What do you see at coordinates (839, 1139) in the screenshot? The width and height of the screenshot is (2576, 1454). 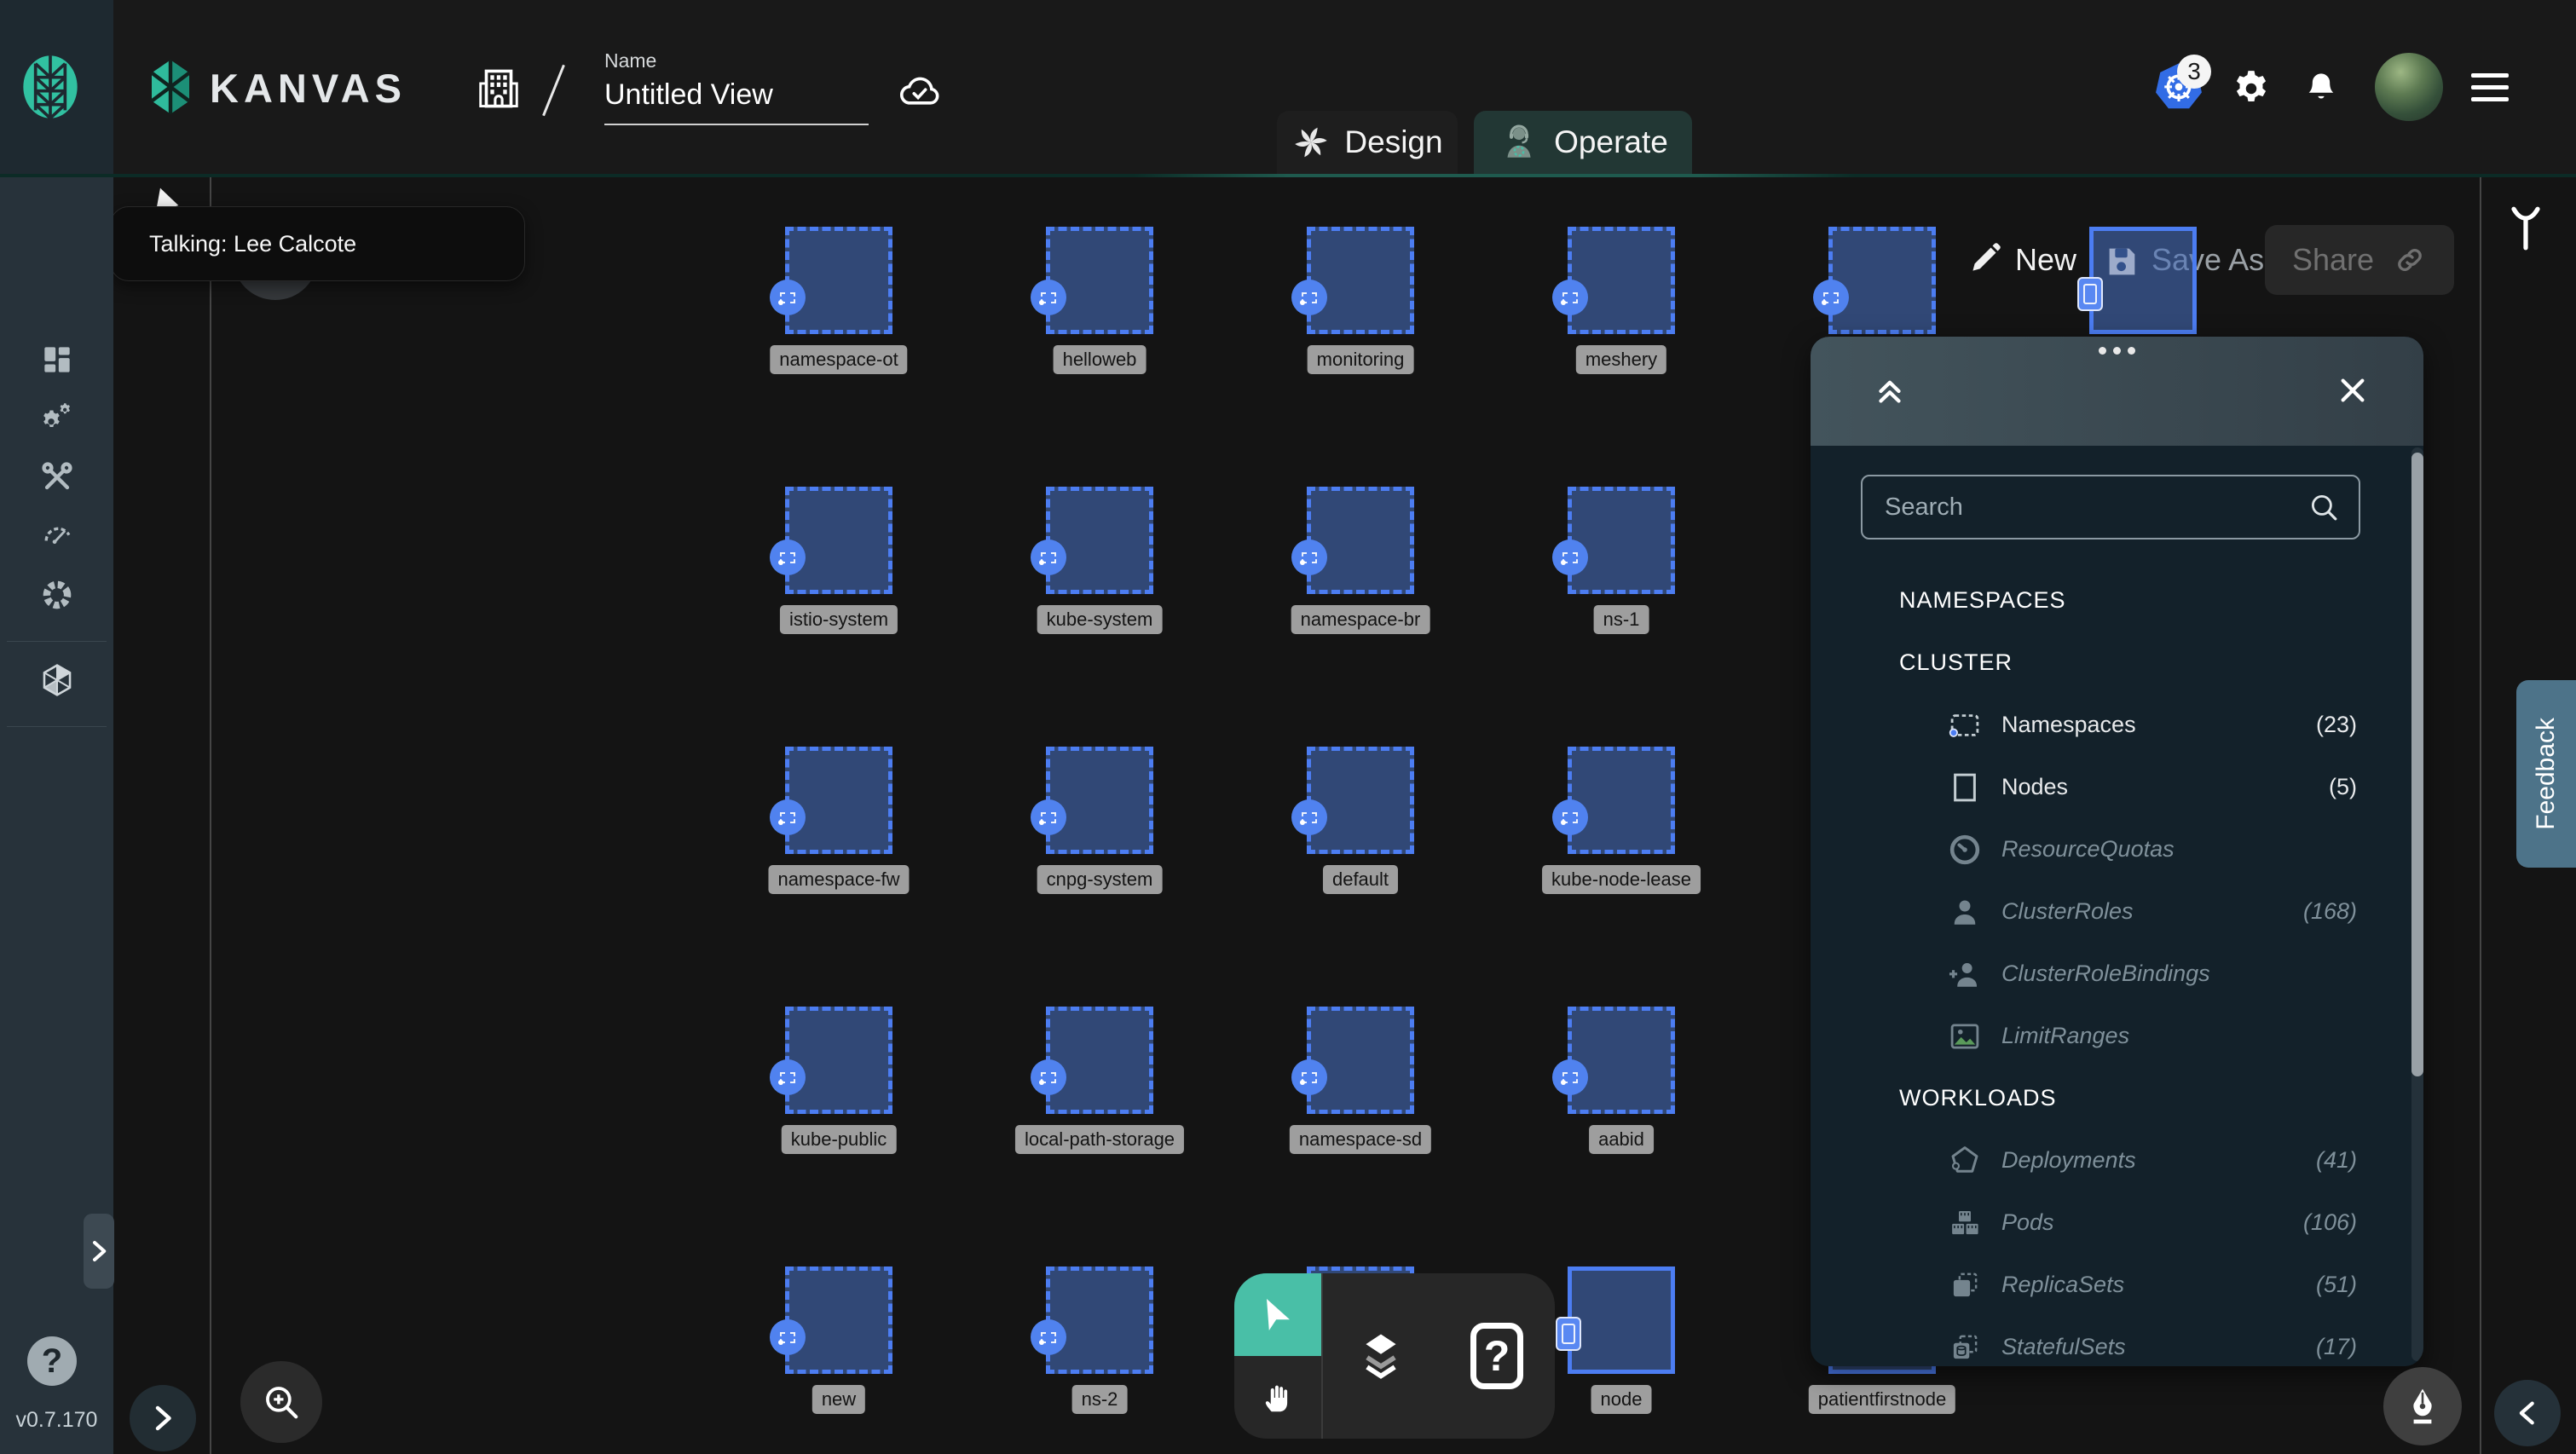 I see `node-label: kube-public` at bounding box center [839, 1139].